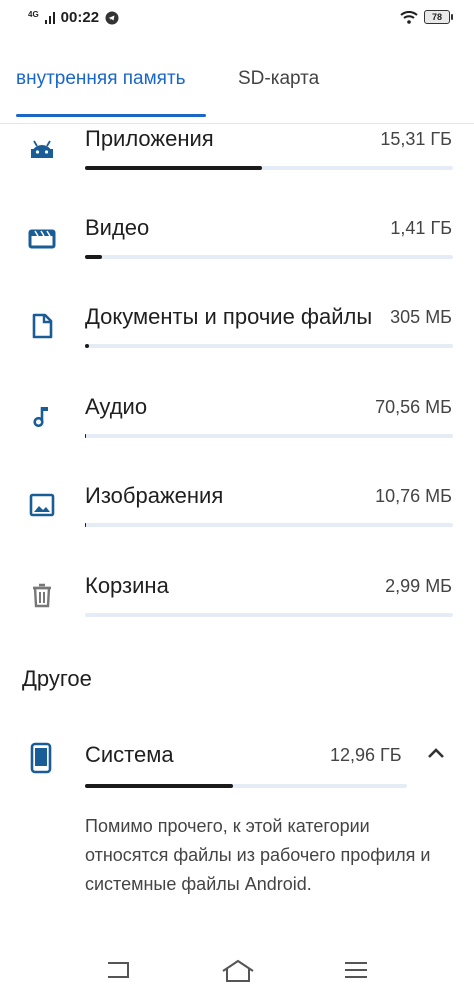 This screenshot has height=1001, width=474. Describe the element at coordinates (411, 496) in the screenshot. I see `storage-item-size: 10,76 МБ` at that location.